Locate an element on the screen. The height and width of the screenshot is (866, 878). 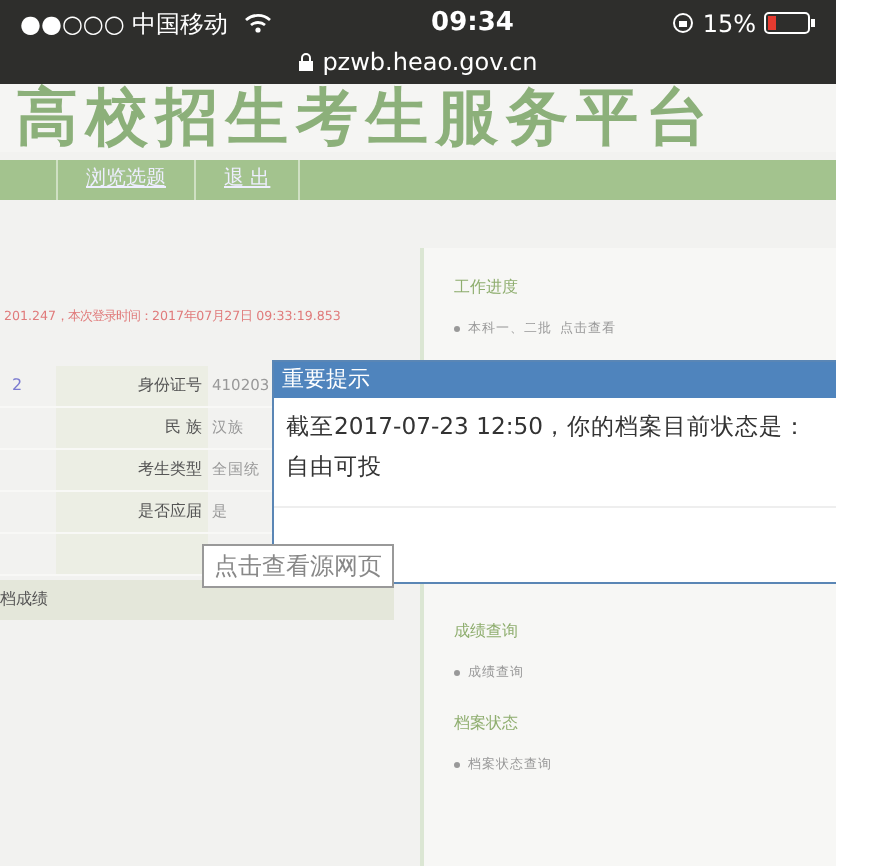
site-title: 高校招生考生服务平台 is located at coordinates (366, 118).